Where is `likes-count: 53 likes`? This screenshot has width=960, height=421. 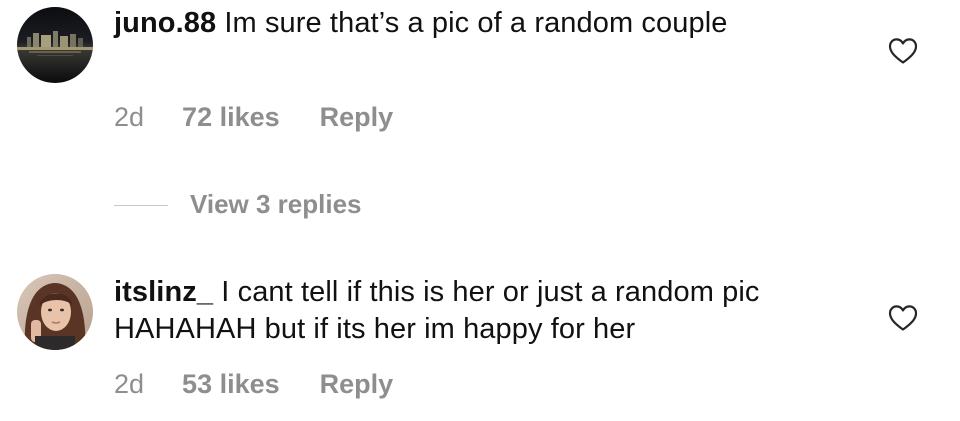 likes-count: 53 likes is located at coordinates (231, 384).